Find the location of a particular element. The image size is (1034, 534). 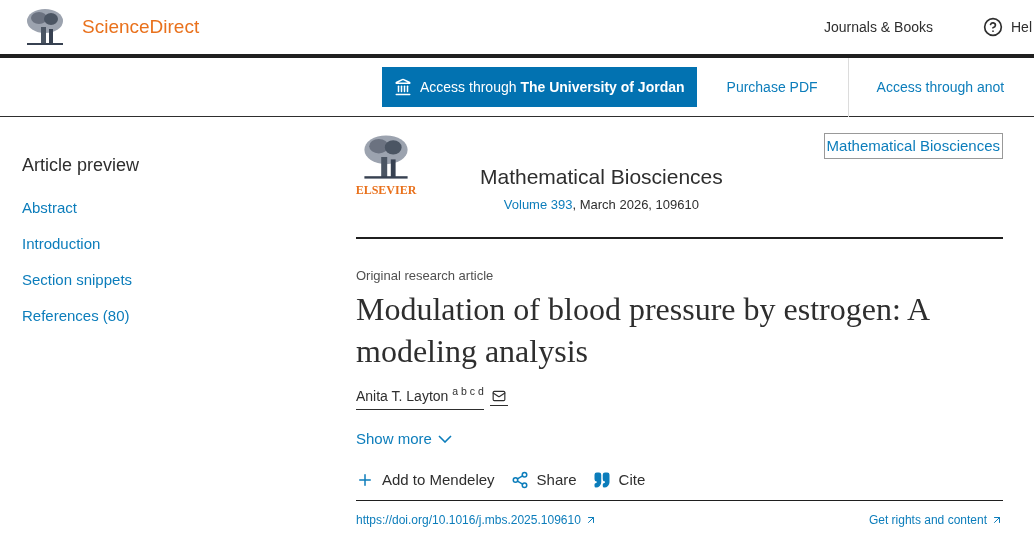

share-icon is located at coordinates (519, 480).